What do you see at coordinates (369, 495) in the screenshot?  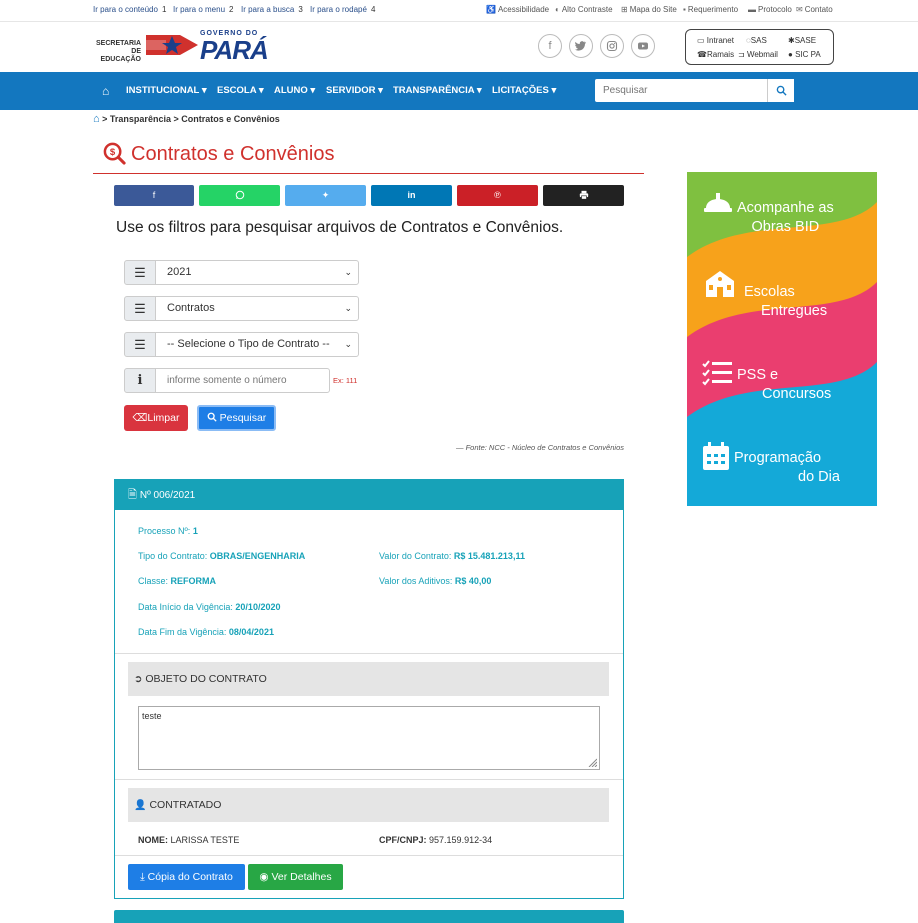 I see `contract-card-header: 🗎 Nº 006/2021` at bounding box center [369, 495].